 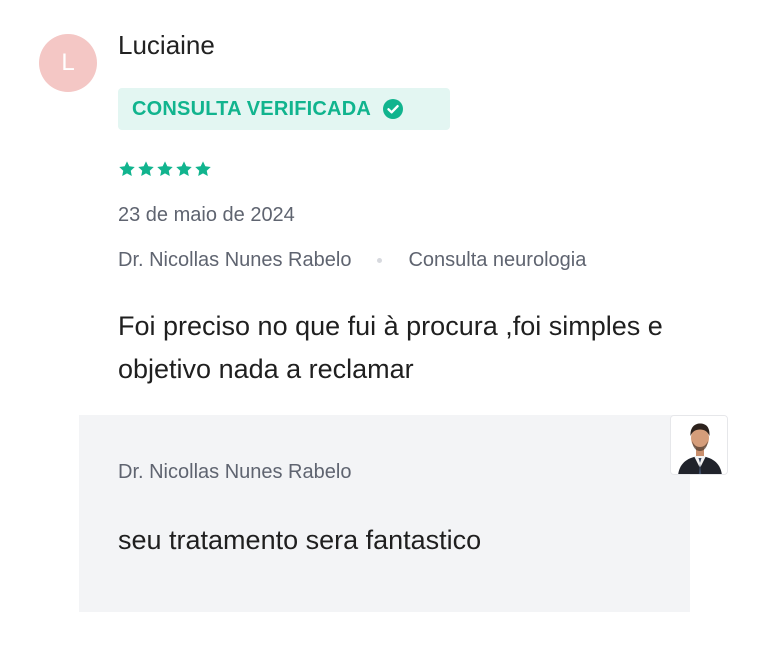 I want to click on reply-doctor-name: Dr. Nicollas Nunes Rabelo, so click(x=235, y=472).